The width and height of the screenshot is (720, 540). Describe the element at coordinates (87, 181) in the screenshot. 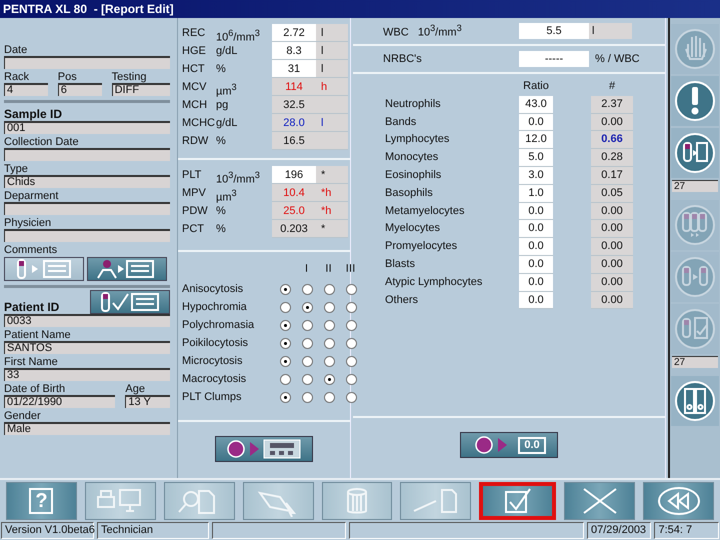

I see `input-field: Chids` at that location.